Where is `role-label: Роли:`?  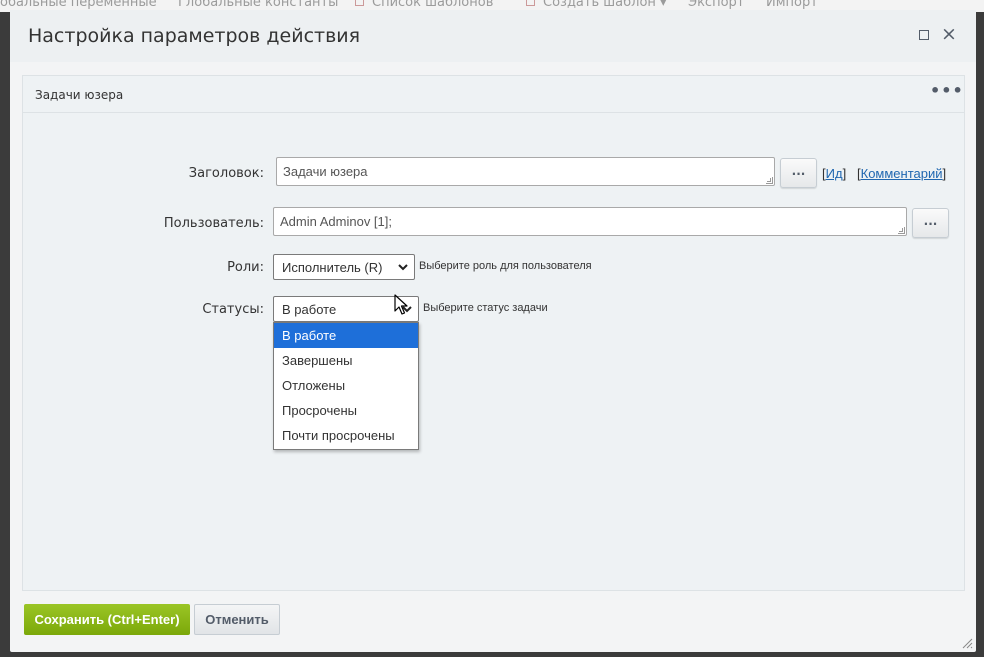 role-label: Роли: is located at coordinates (245, 267).